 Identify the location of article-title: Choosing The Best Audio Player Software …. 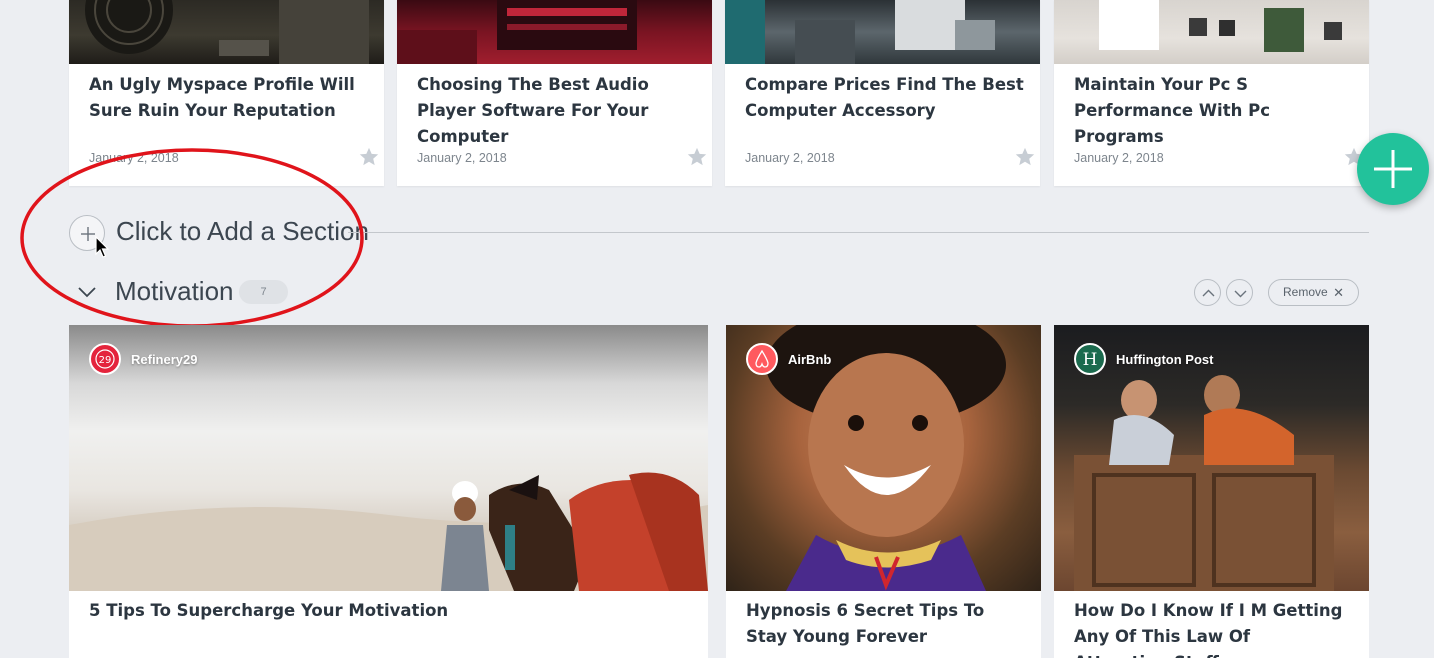
(556, 111).